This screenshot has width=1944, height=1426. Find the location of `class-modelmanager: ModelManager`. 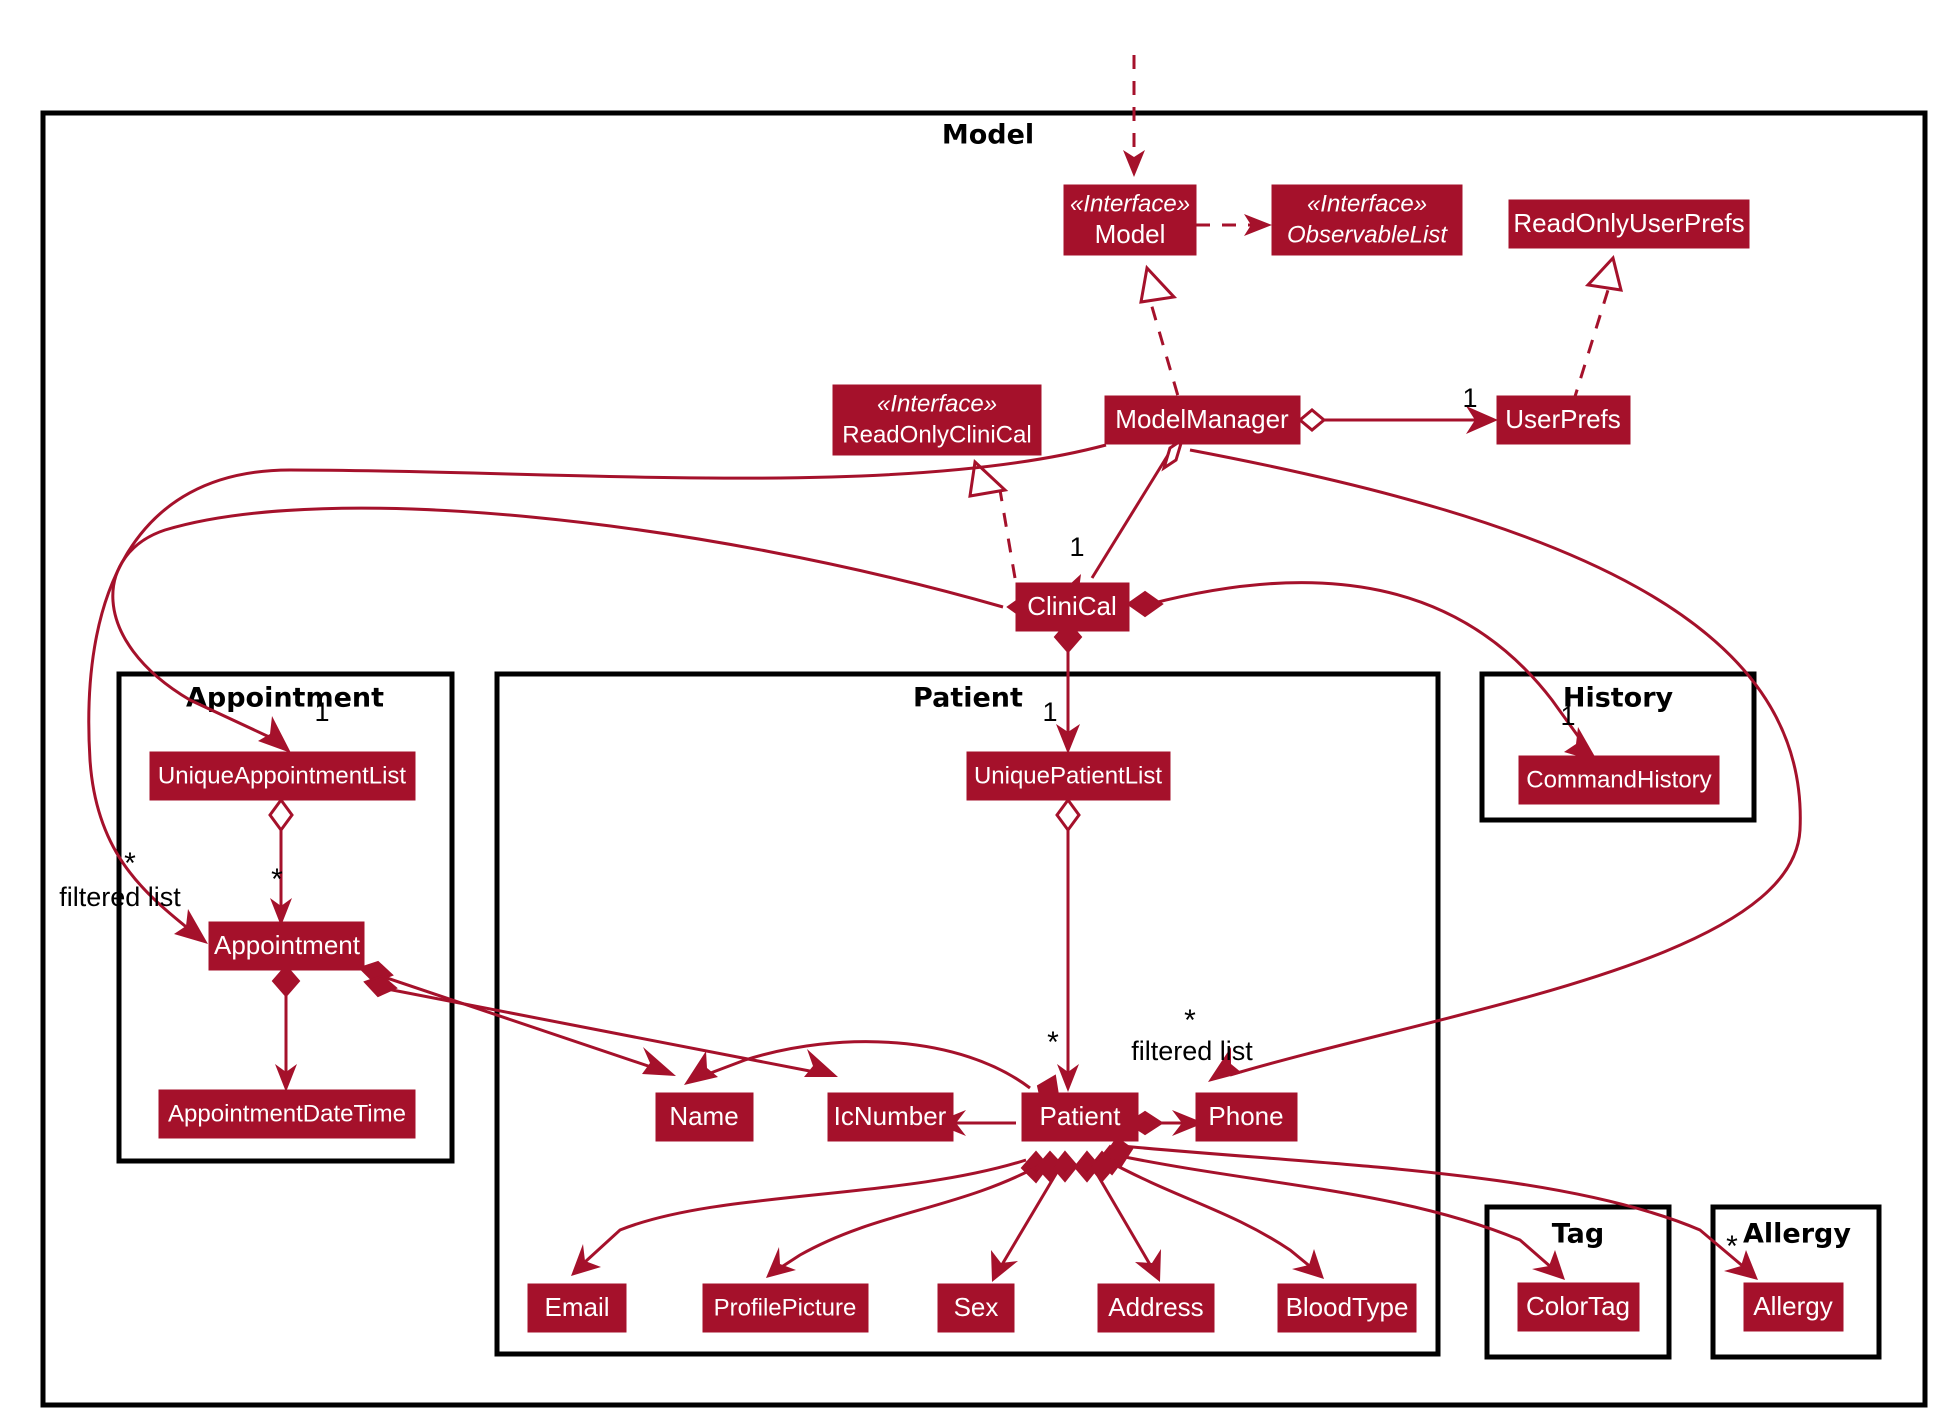

class-modelmanager: ModelManager is located at coordinates (1202, 420).